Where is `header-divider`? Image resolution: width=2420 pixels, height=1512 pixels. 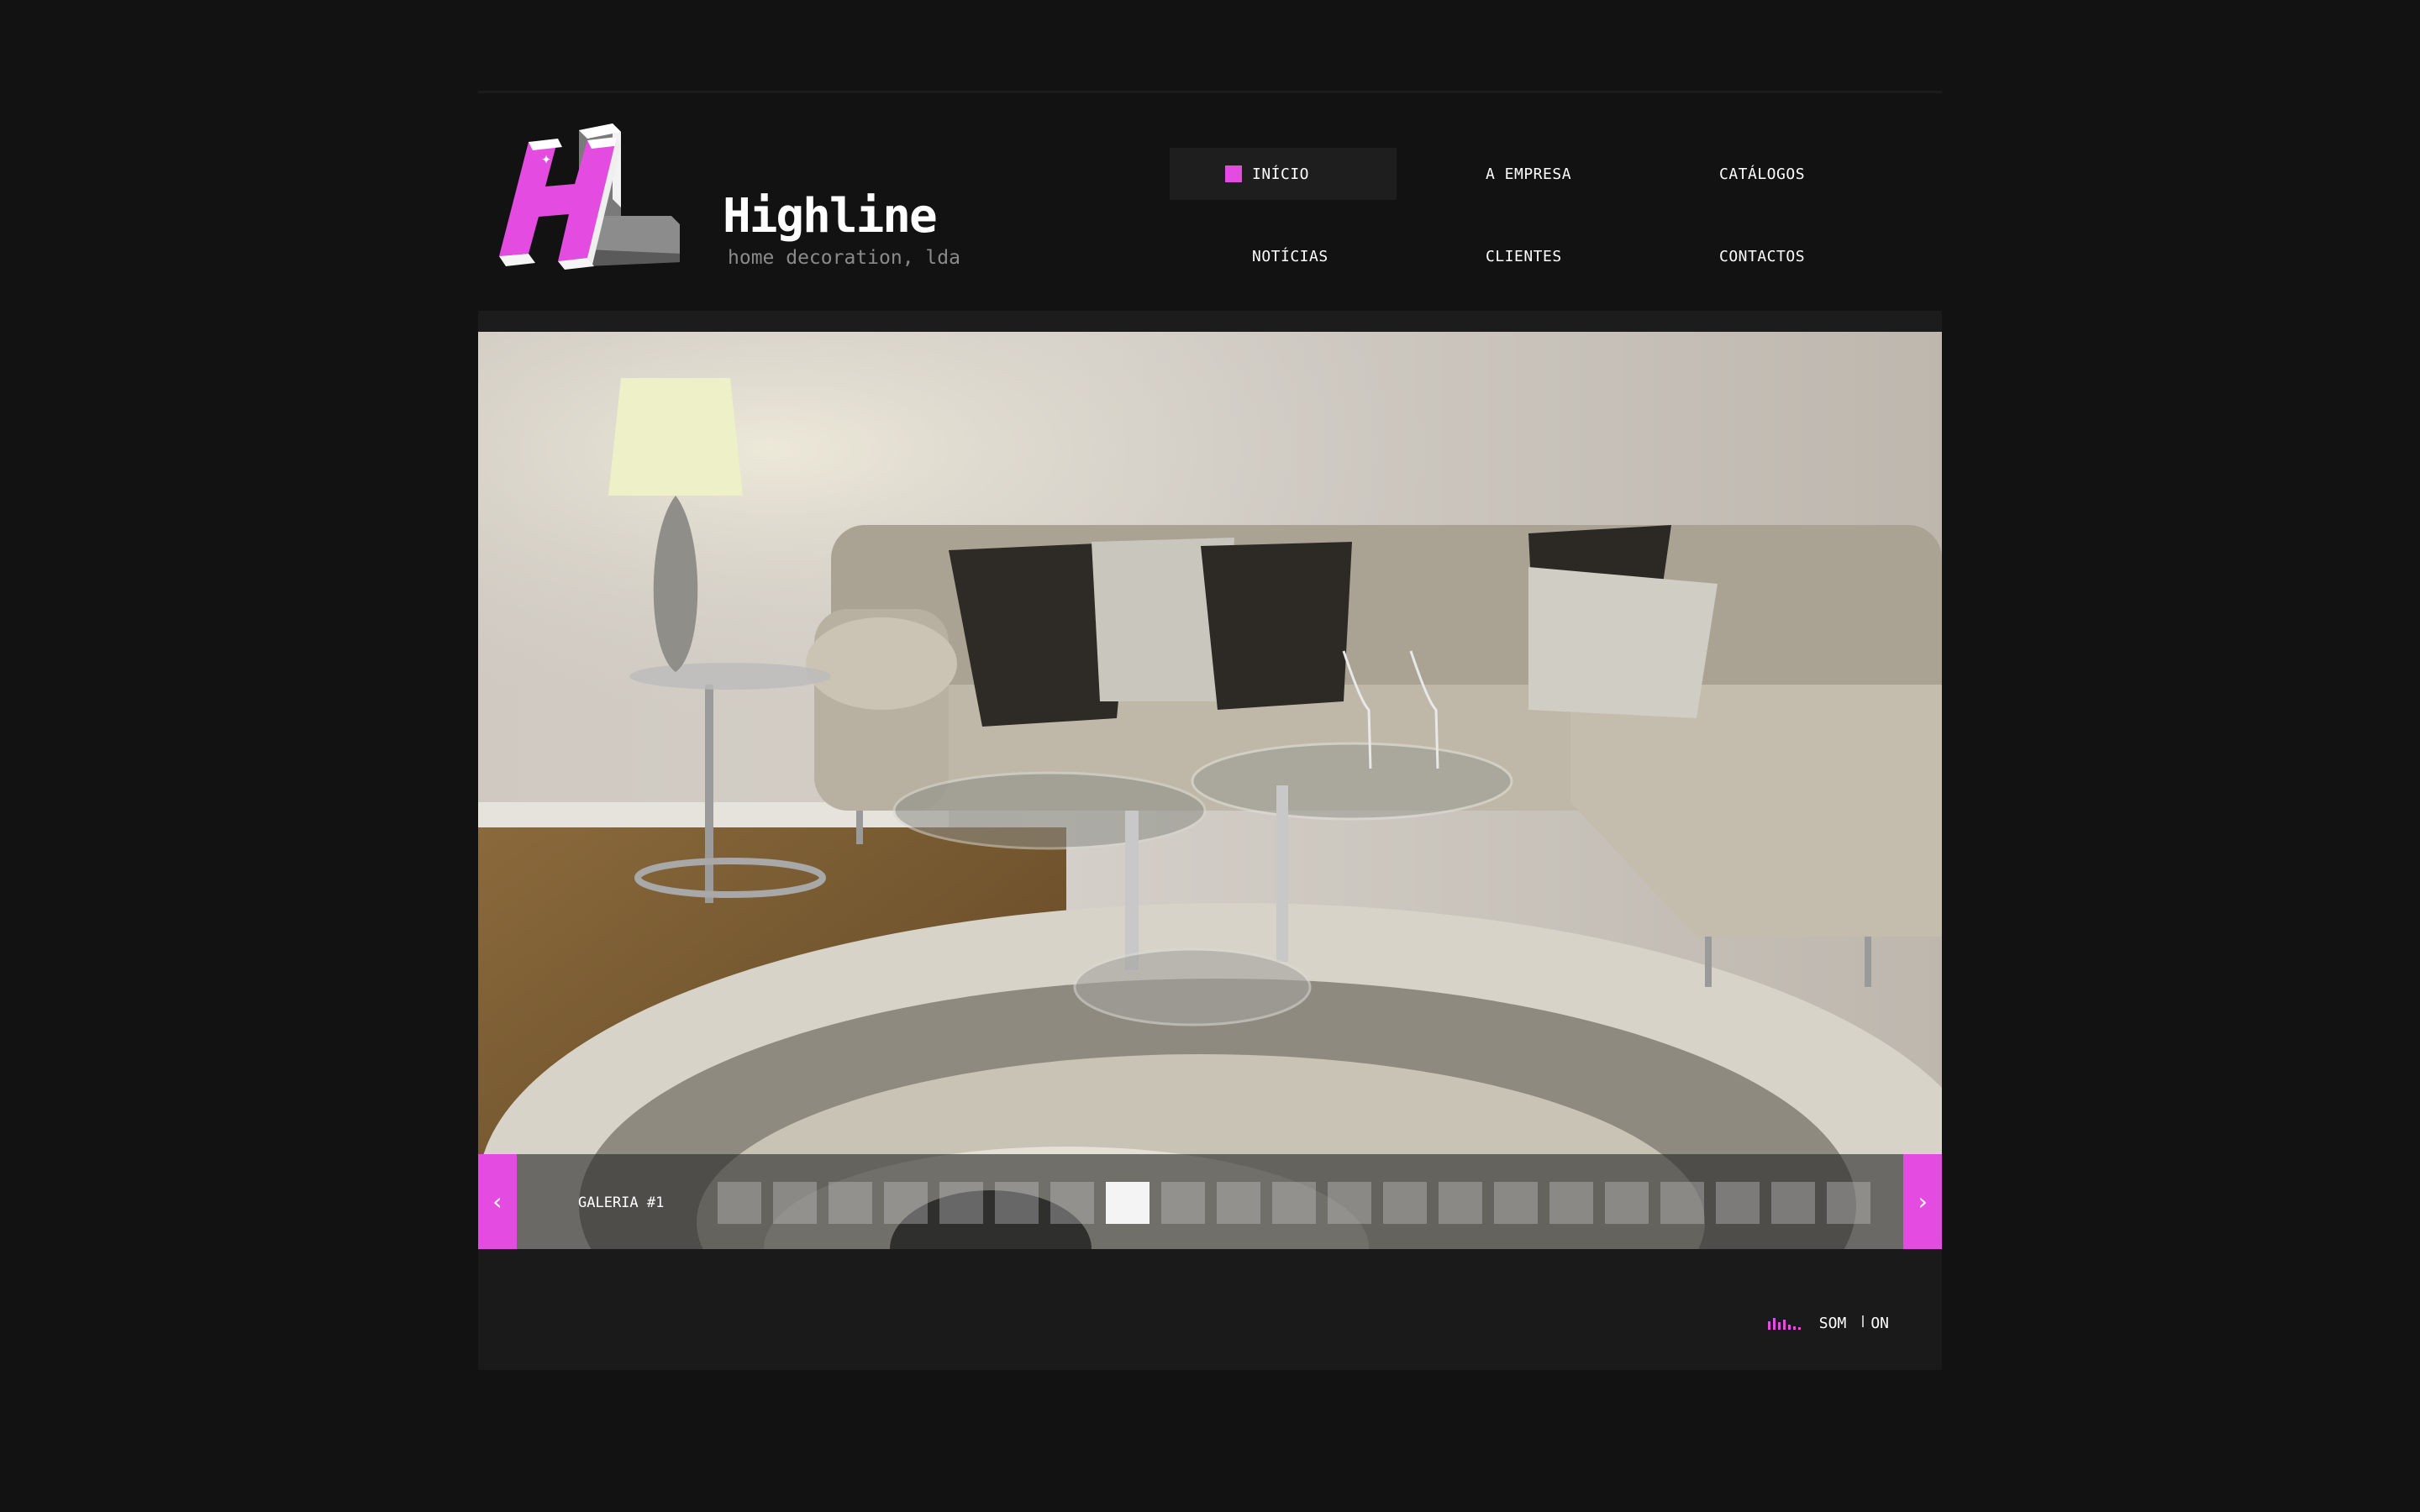
header-divider is located at coordinates (1210, 321).